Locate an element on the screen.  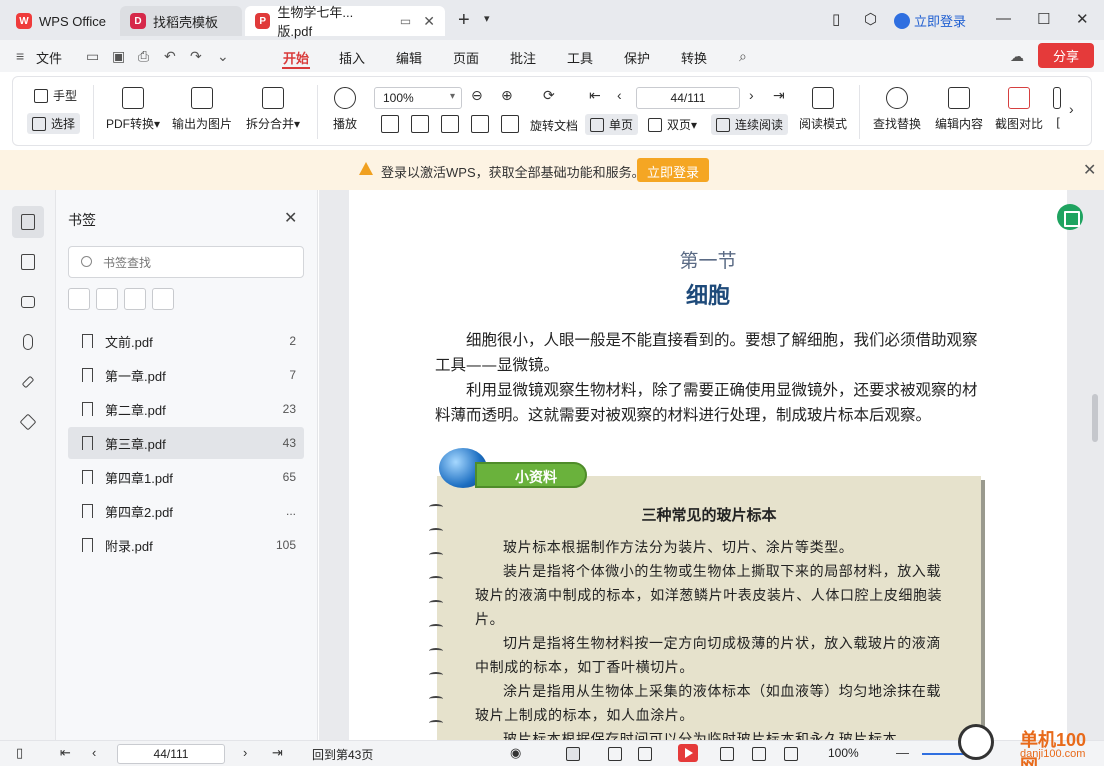
notice-login-button: 立即登录 is located at coordinates (673, 170).